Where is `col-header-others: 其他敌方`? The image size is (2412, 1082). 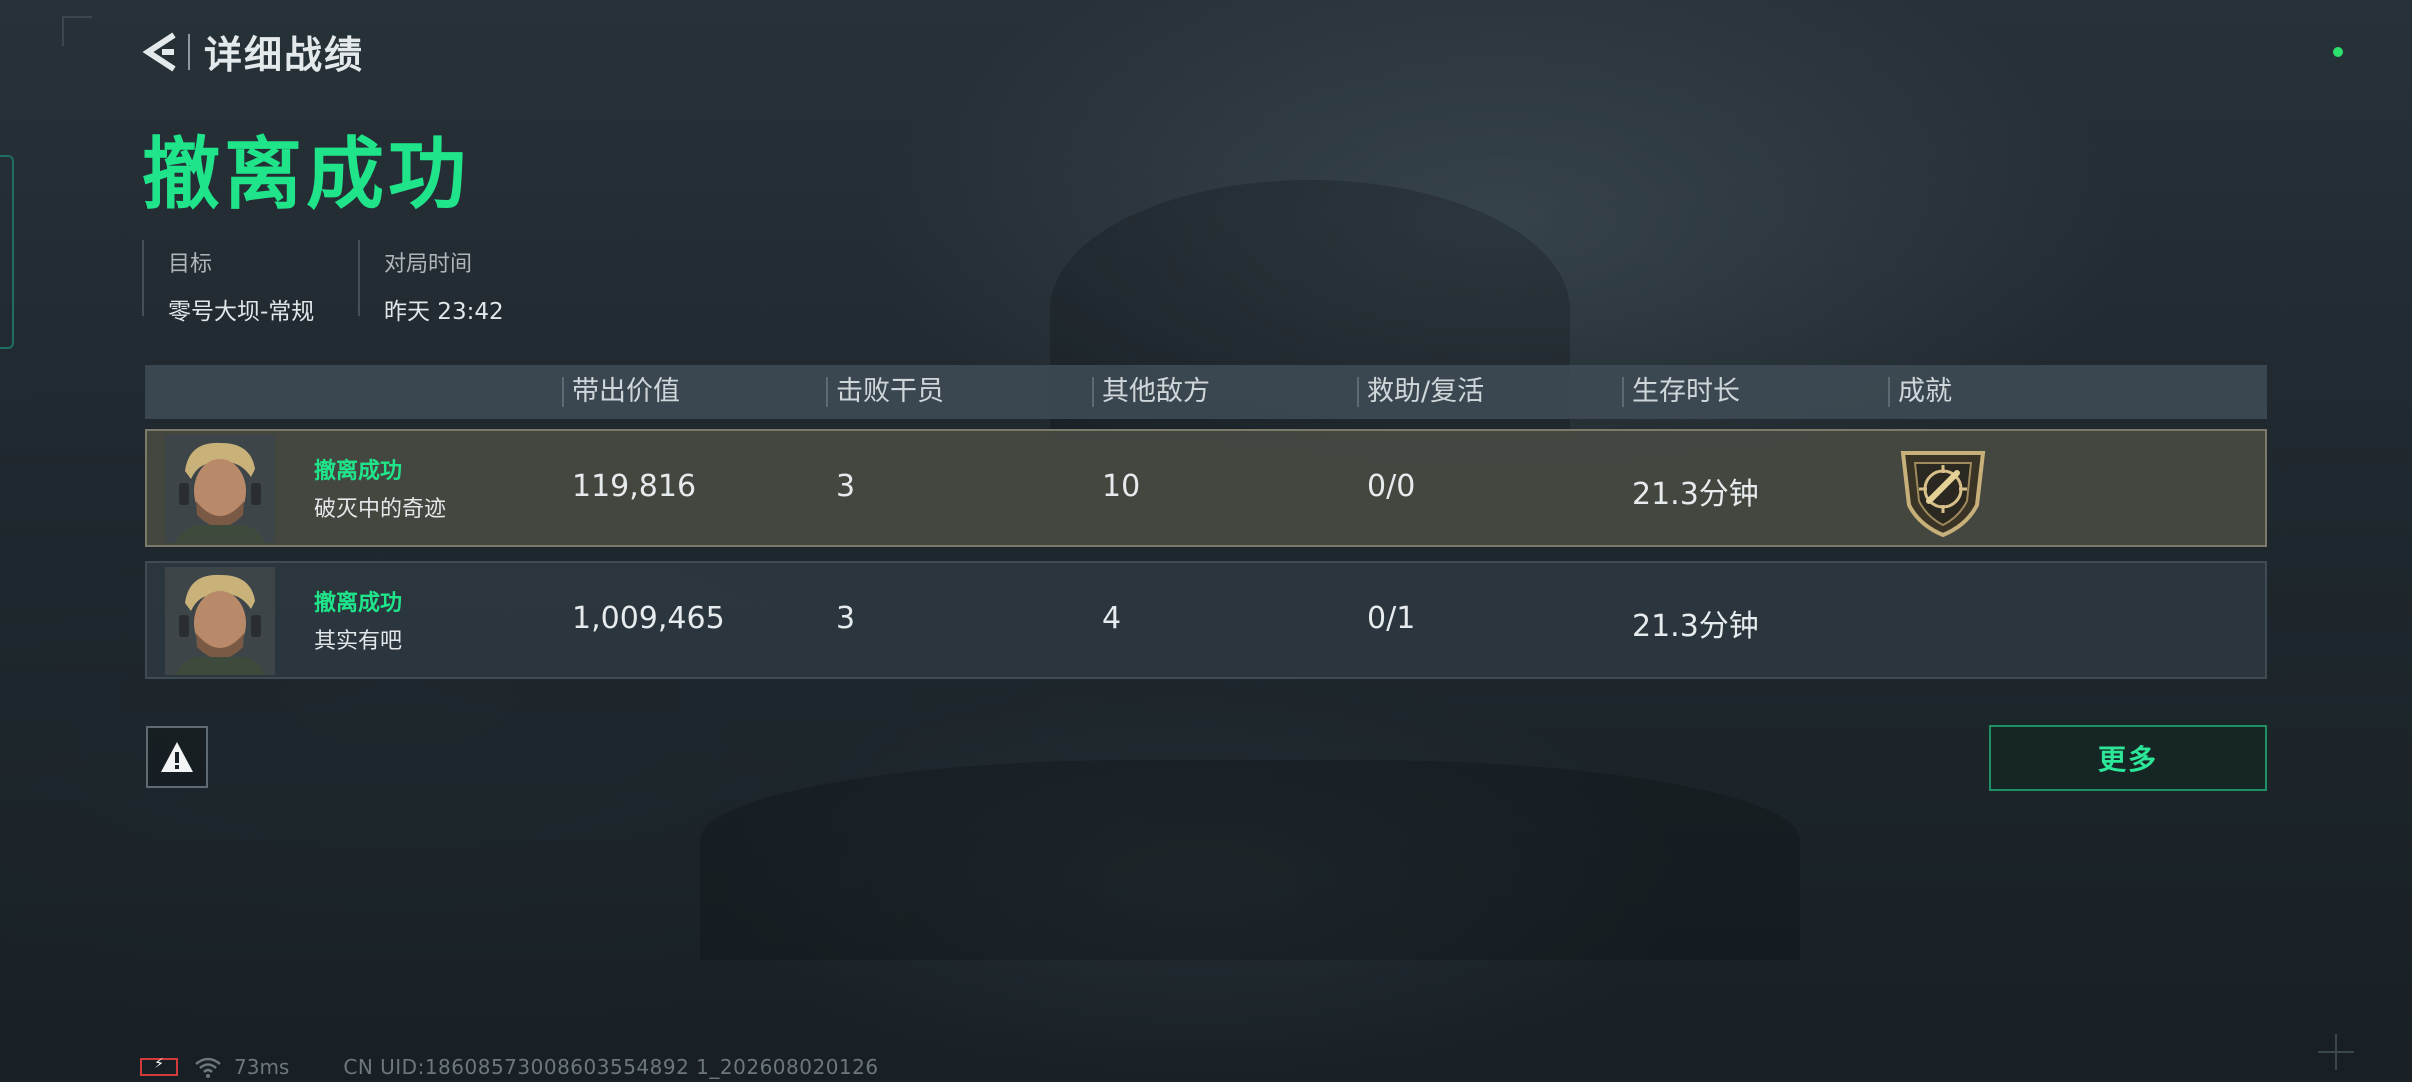
col-header-others: 其他敌方 is located at coordinates (1151, 392).